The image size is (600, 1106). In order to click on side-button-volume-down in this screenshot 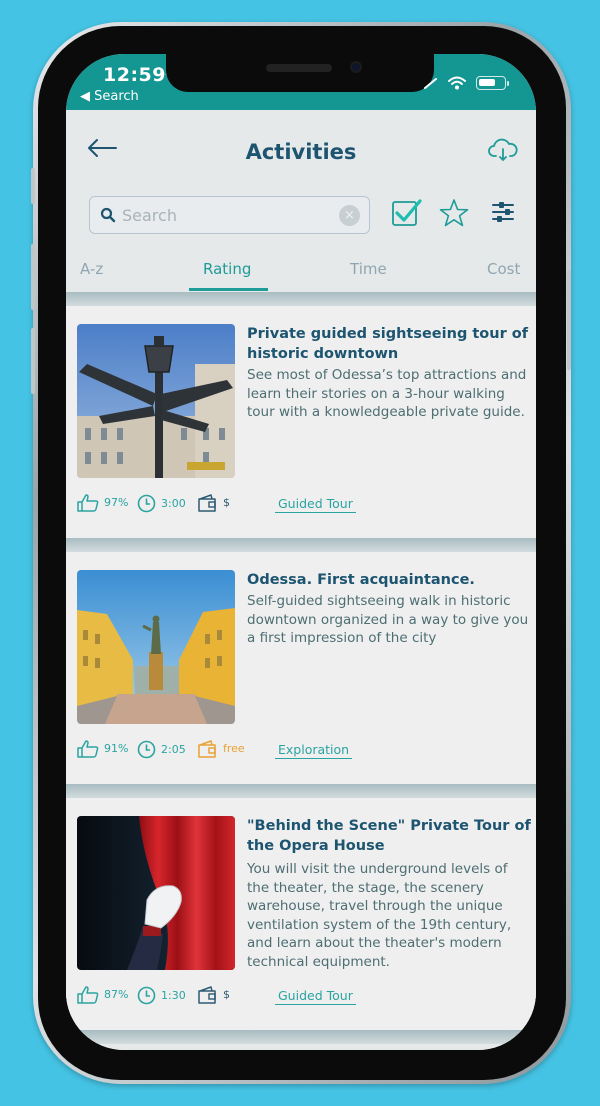, I will do `click(33, 361)`.